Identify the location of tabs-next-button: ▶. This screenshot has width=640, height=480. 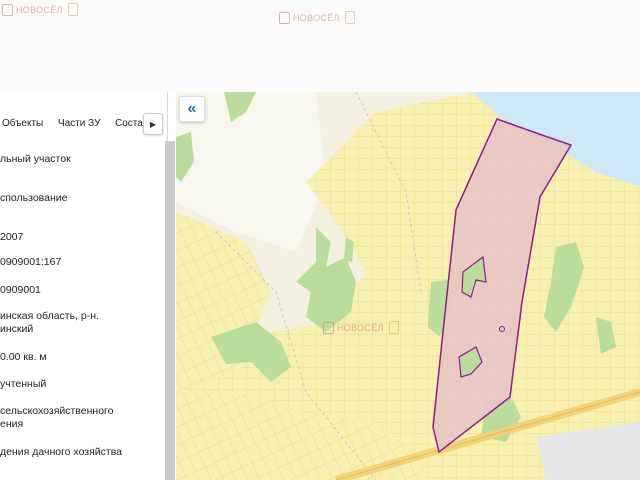
(153, 124).